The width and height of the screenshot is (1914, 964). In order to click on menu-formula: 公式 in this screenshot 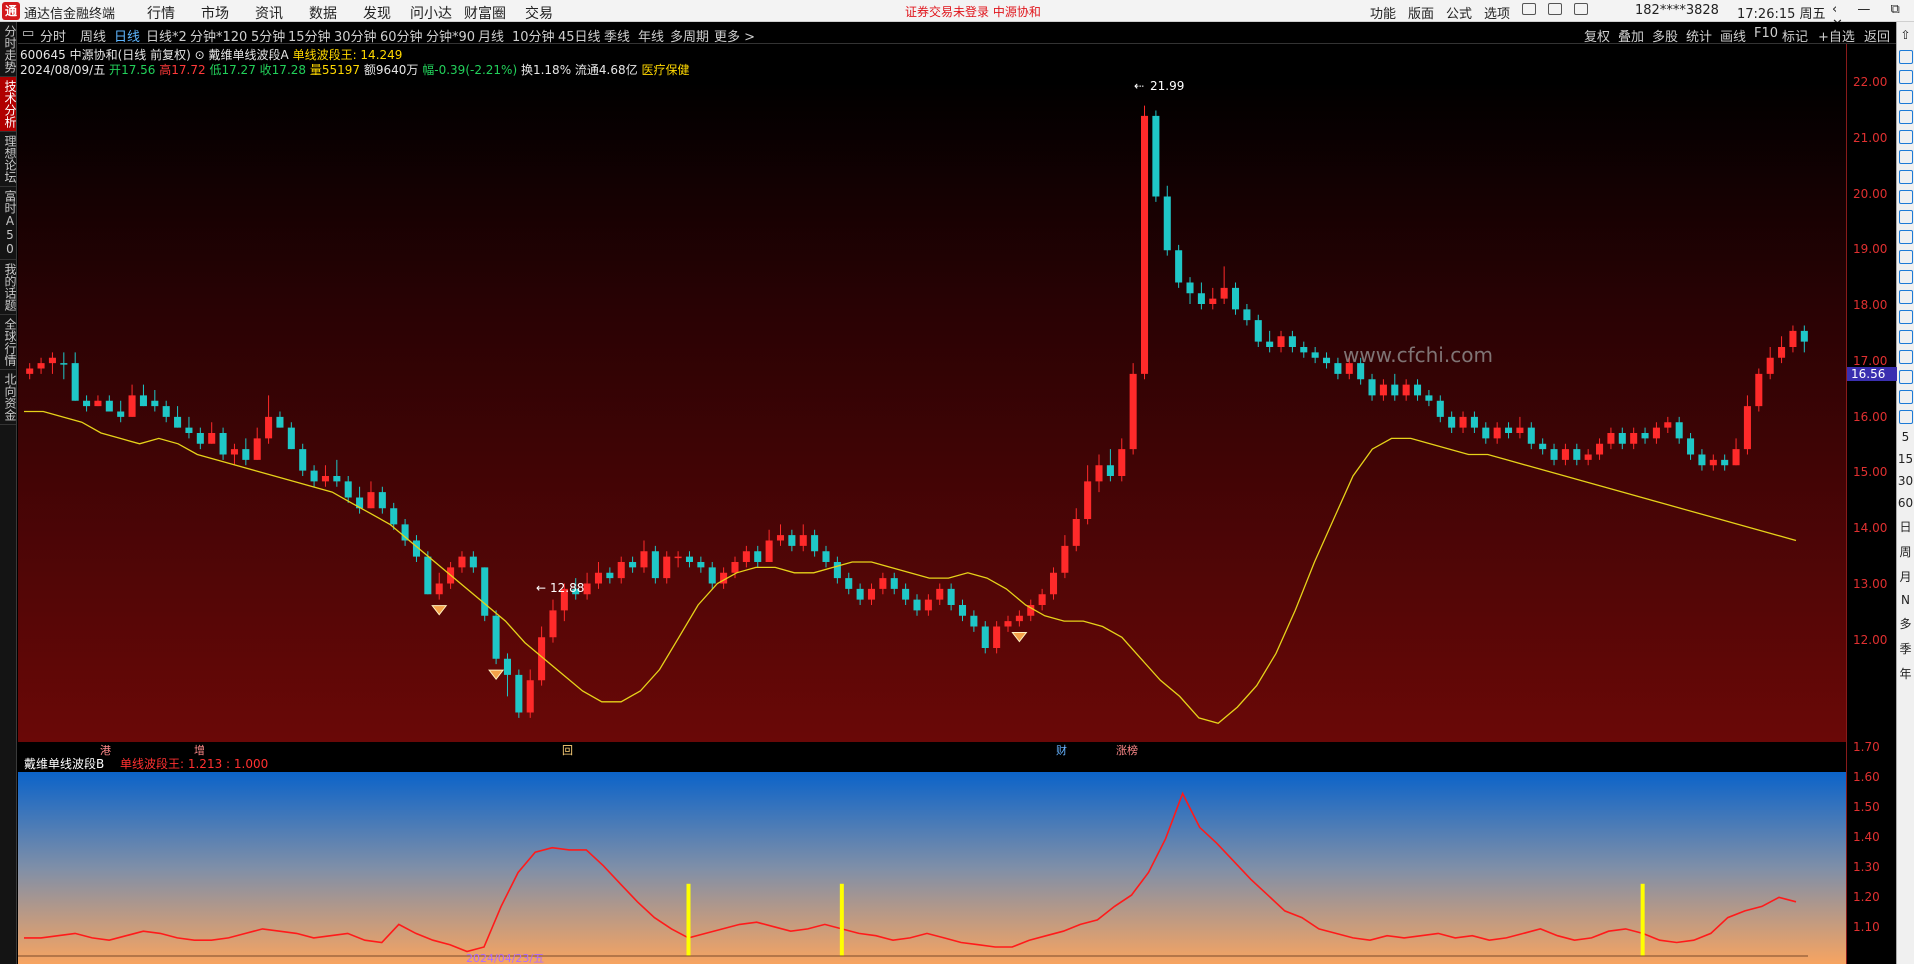, I will do `click(1459, 12)`.